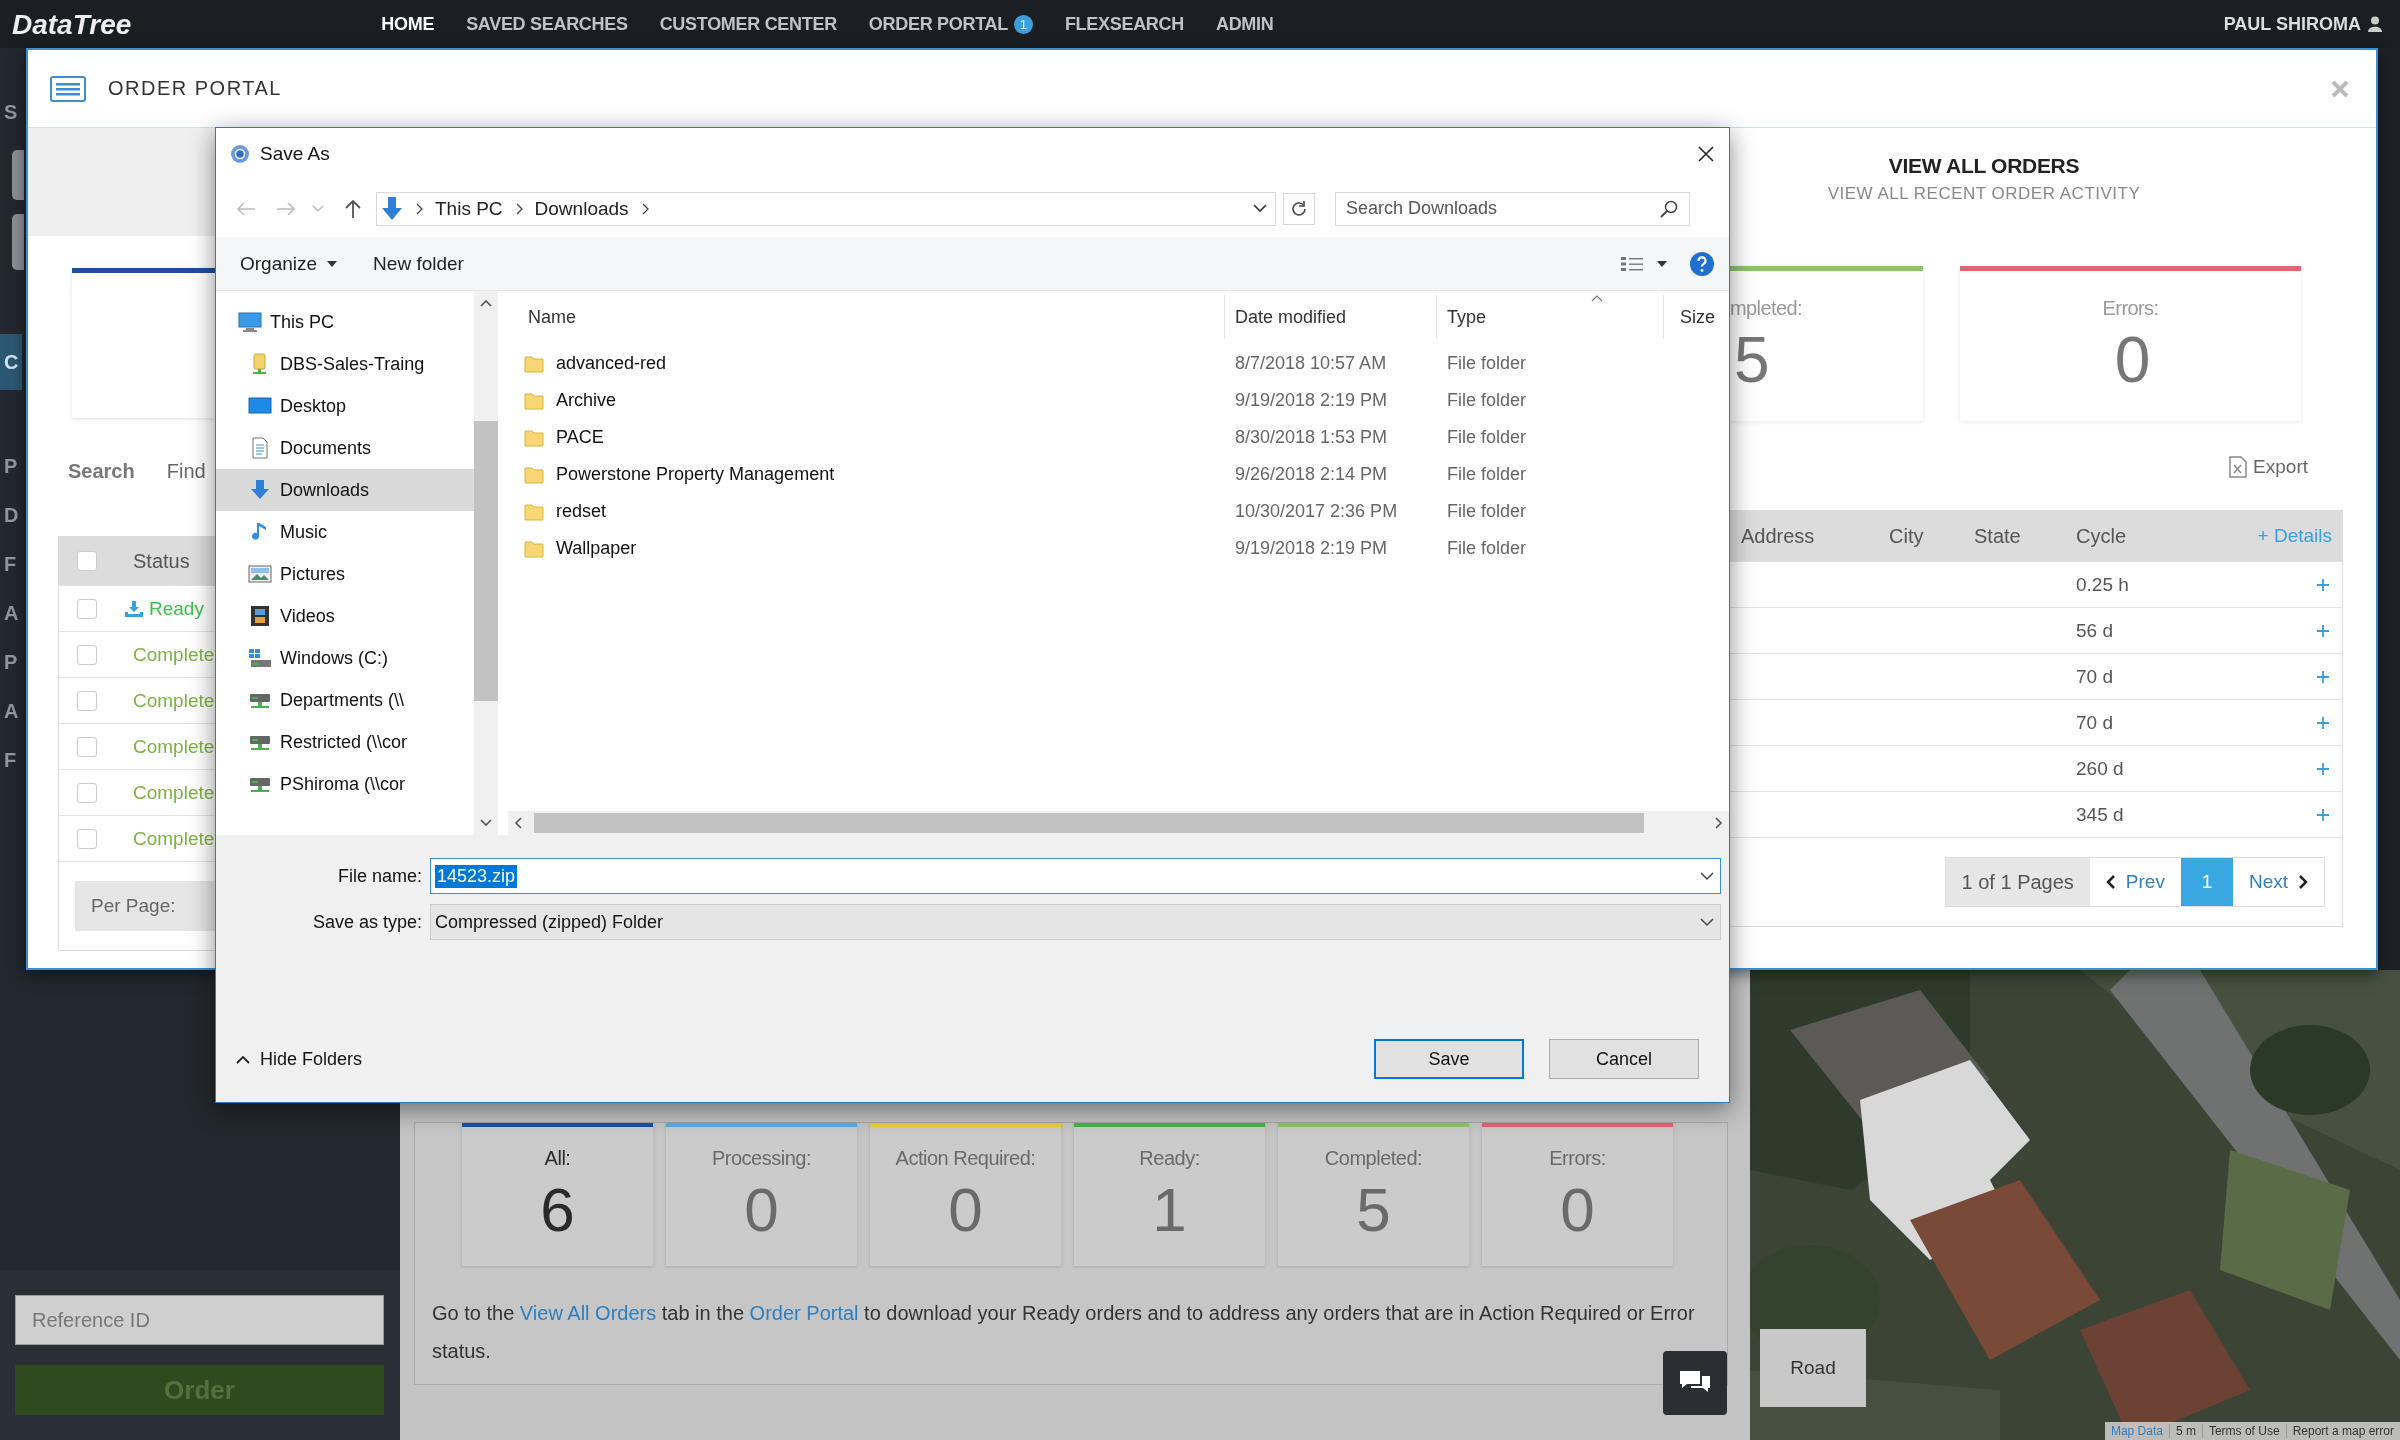 The image size is (2400, 1440). What do you see at coordinates (1124, 24) in the screenshot?
I see `nav-link: FLEXSEARCH` at bounding box center [1124, 24].